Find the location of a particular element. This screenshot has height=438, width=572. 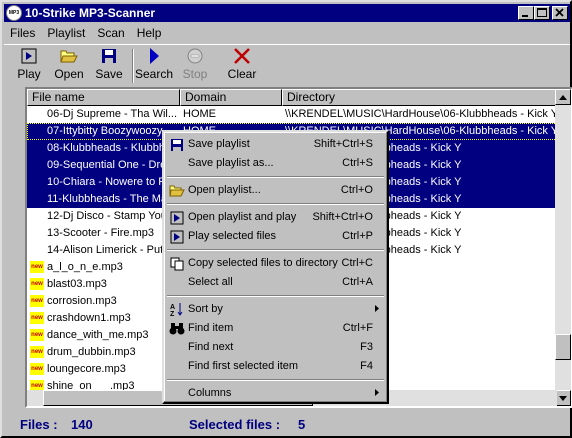

menu-help: Help is located at coordinates (149, 33).